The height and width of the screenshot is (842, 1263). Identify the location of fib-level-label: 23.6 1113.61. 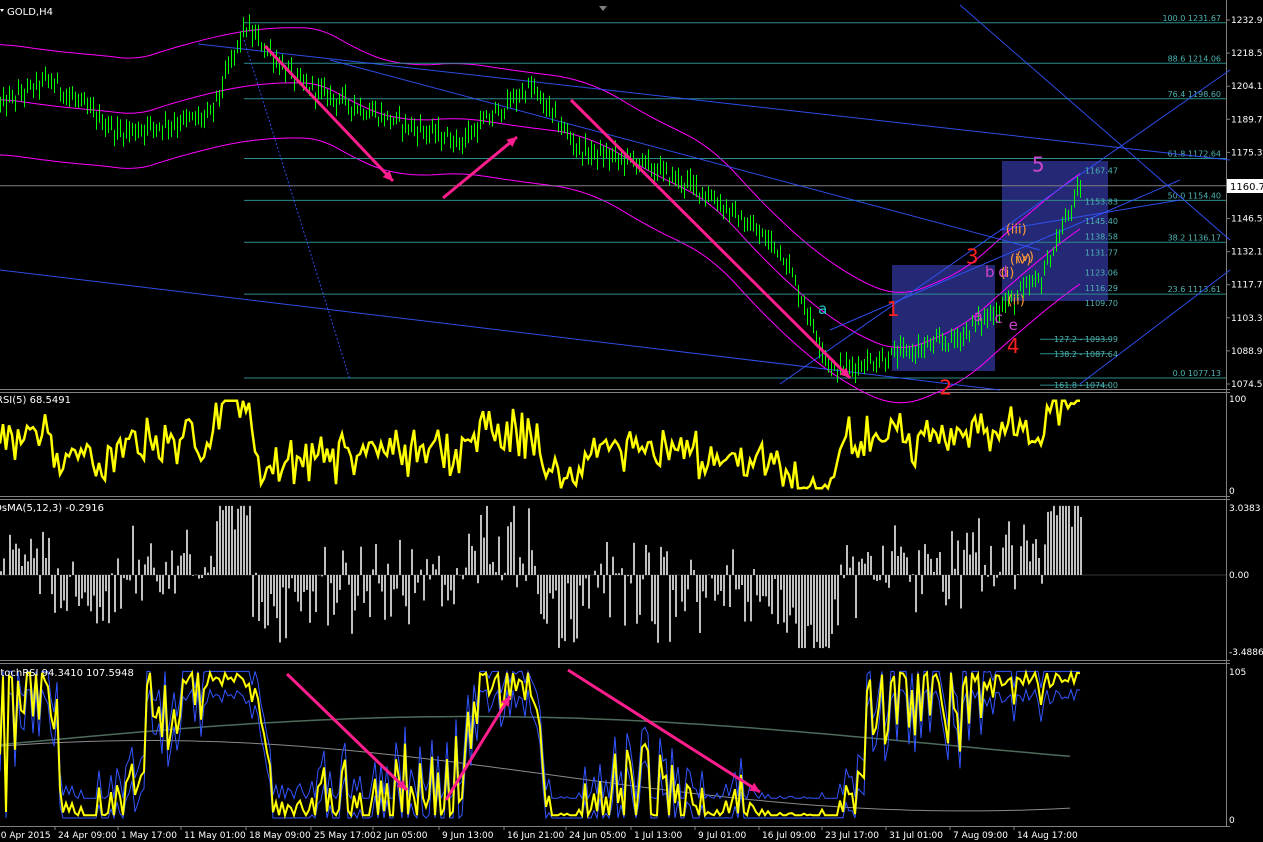
(1194, 289).